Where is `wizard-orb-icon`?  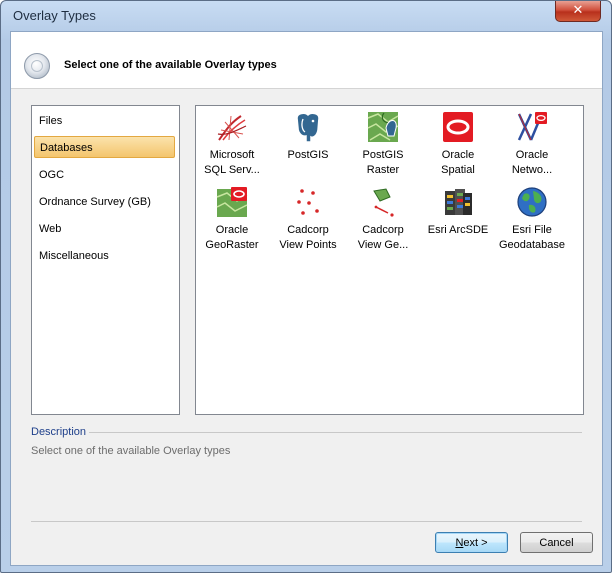
wizard-orb-icon is located at coordinates (37, 66).